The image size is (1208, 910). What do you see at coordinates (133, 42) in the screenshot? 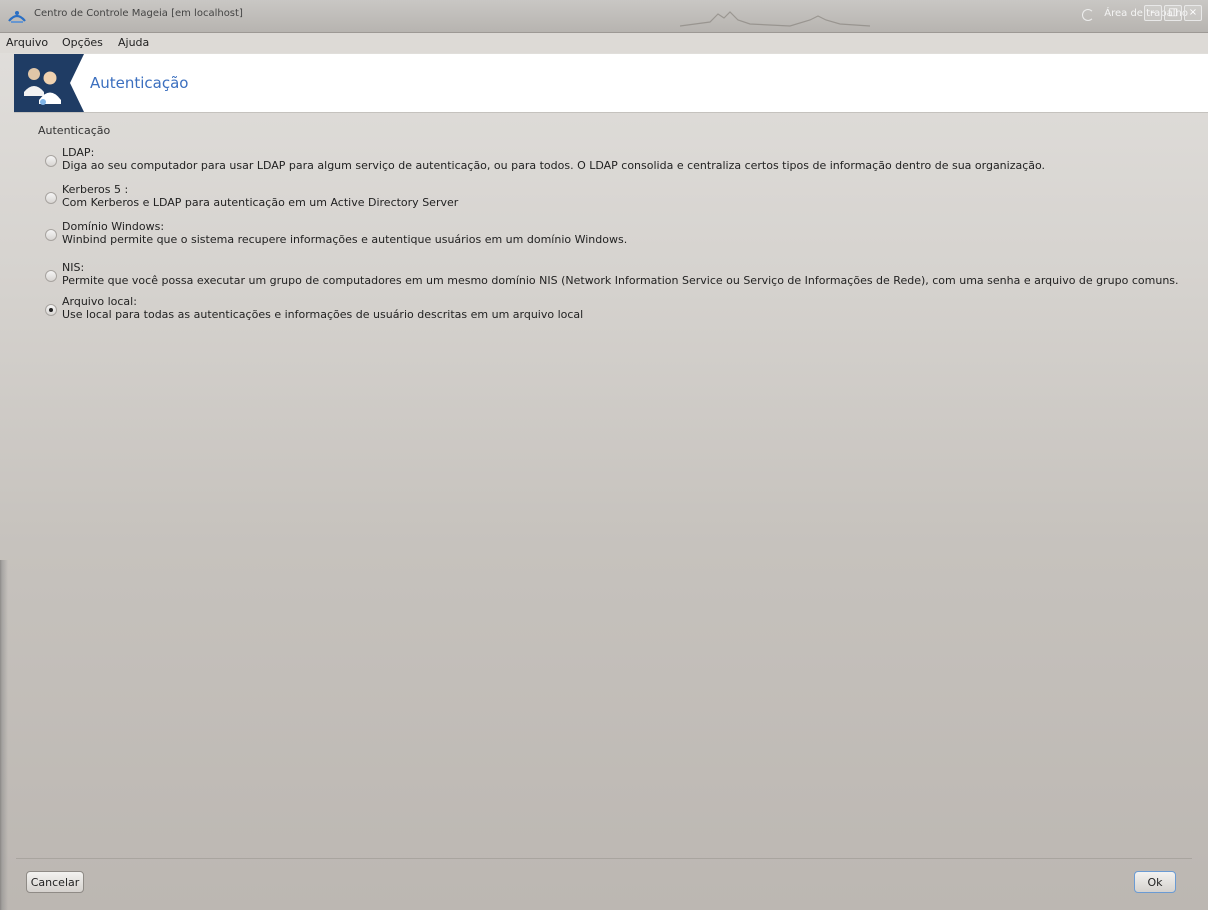
I see `menu-ajuda: Ajuda` at bounding box center [133, 42].